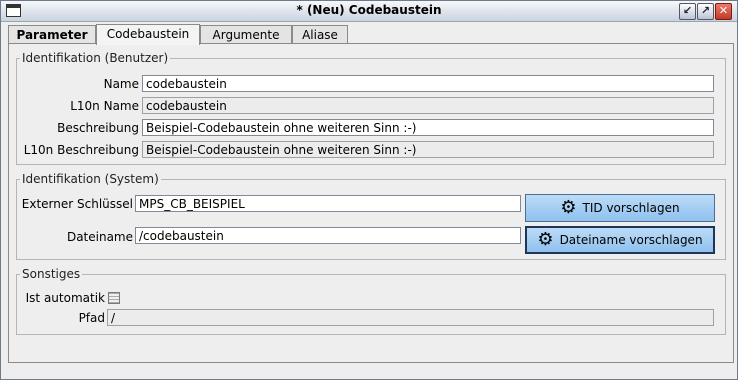 The height and width of the screenshot is (380, 738). What do you see at coordinates (90, 179) in the screenshot?
I see `group-identification-system-title: Identifikation (System)` at bounding box center [90, 179].